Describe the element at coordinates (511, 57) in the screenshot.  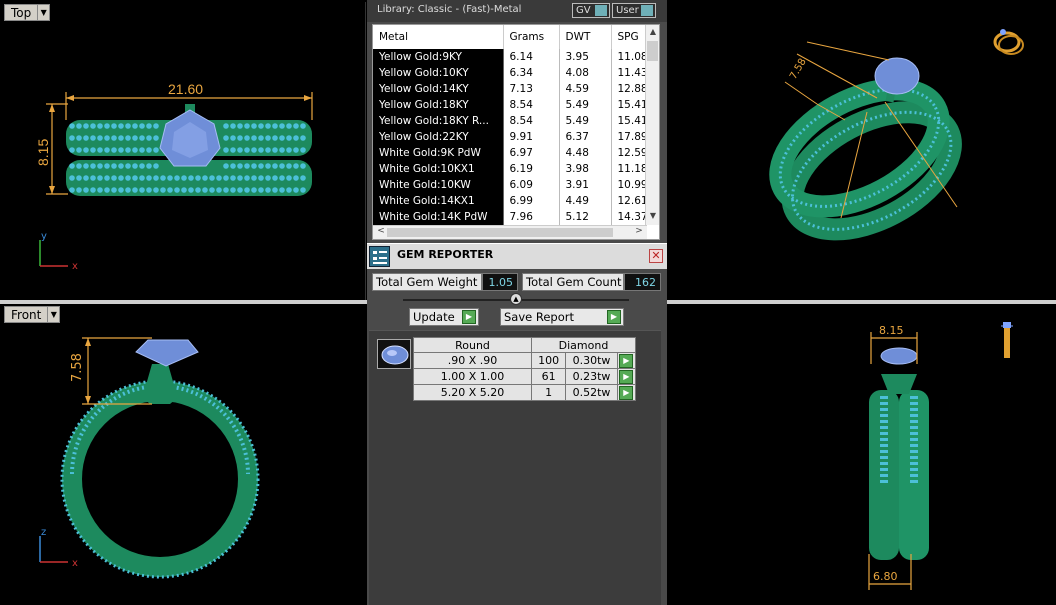
I see `table-row: Yellow Gold:9KY 6.14 3.95 11.08` at that location.